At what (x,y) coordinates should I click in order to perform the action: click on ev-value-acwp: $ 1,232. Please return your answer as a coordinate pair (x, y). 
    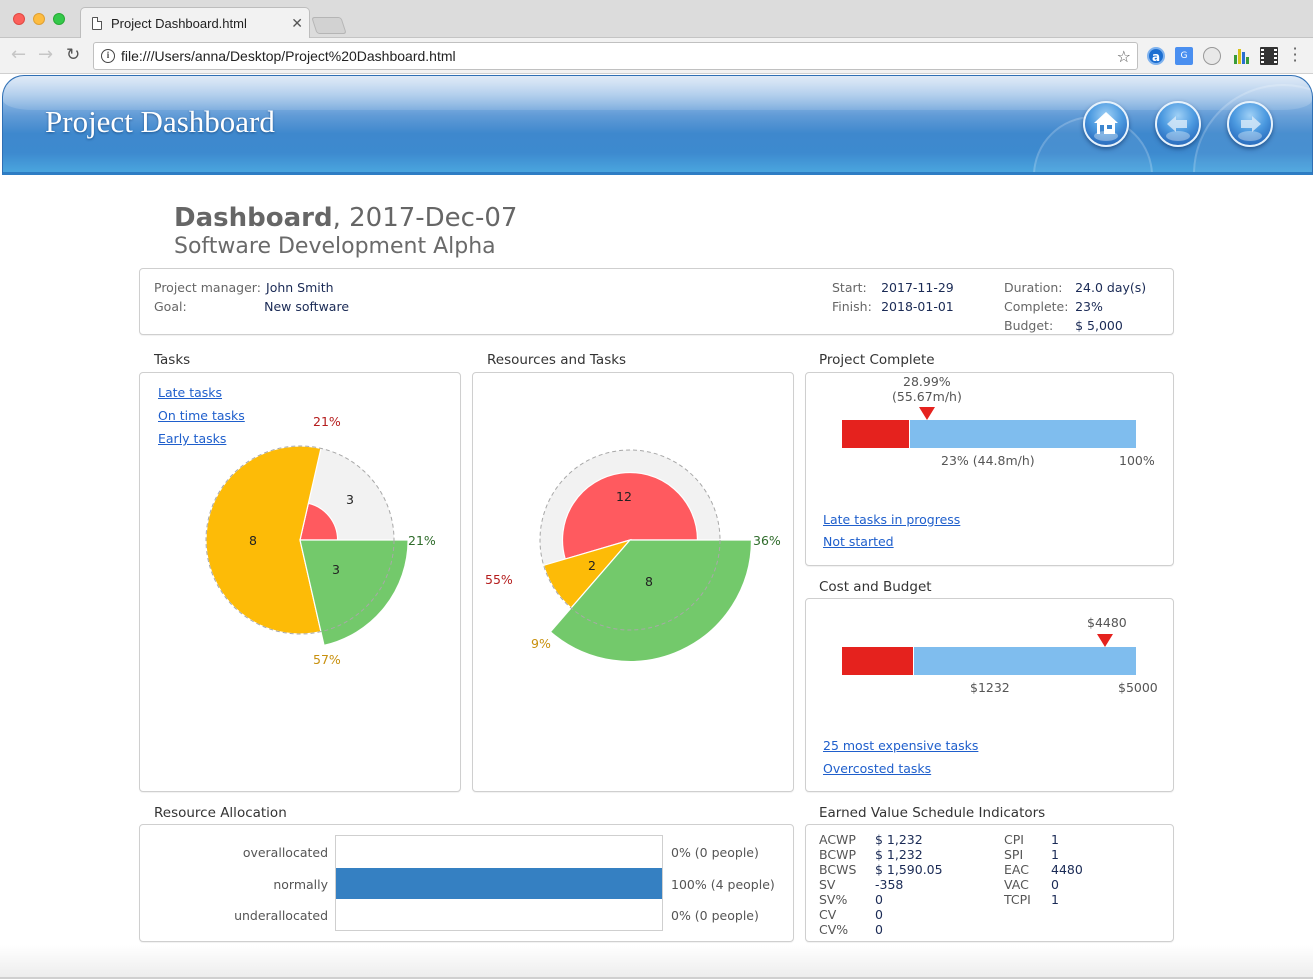
    Looking at the image, I should click on (899, 839).